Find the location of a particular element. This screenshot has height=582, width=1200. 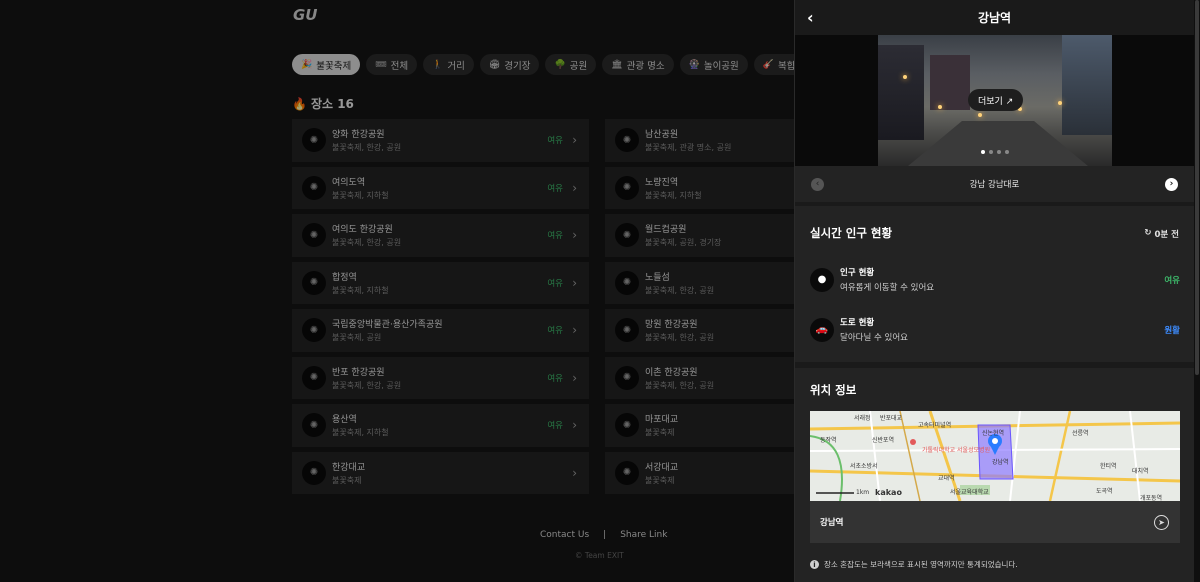

road-value: 원활 is located at coordinates (1172, 330).